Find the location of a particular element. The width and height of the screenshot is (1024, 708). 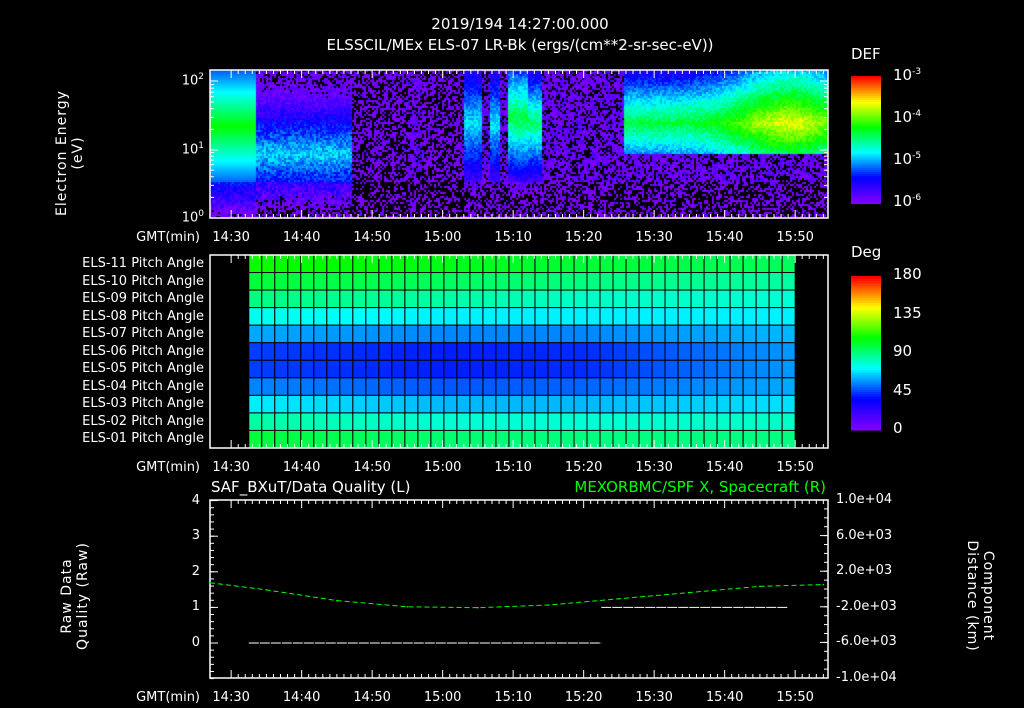

pitch-angle-row-label: ELS-06 Pitch Angle is located at coordinates (143, 351).